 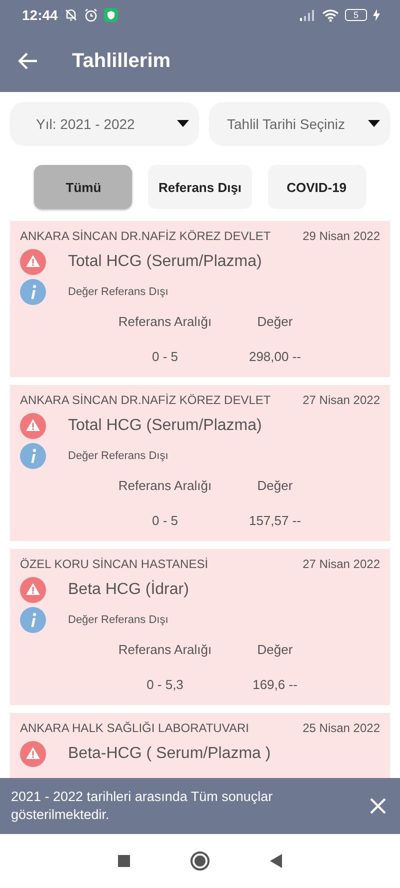 What do you see at coordinates (169, 754) in the screenshot?
I see `test-name: Beta-HCG ( Serum/Plazma )` at bounding box center [169, 754].